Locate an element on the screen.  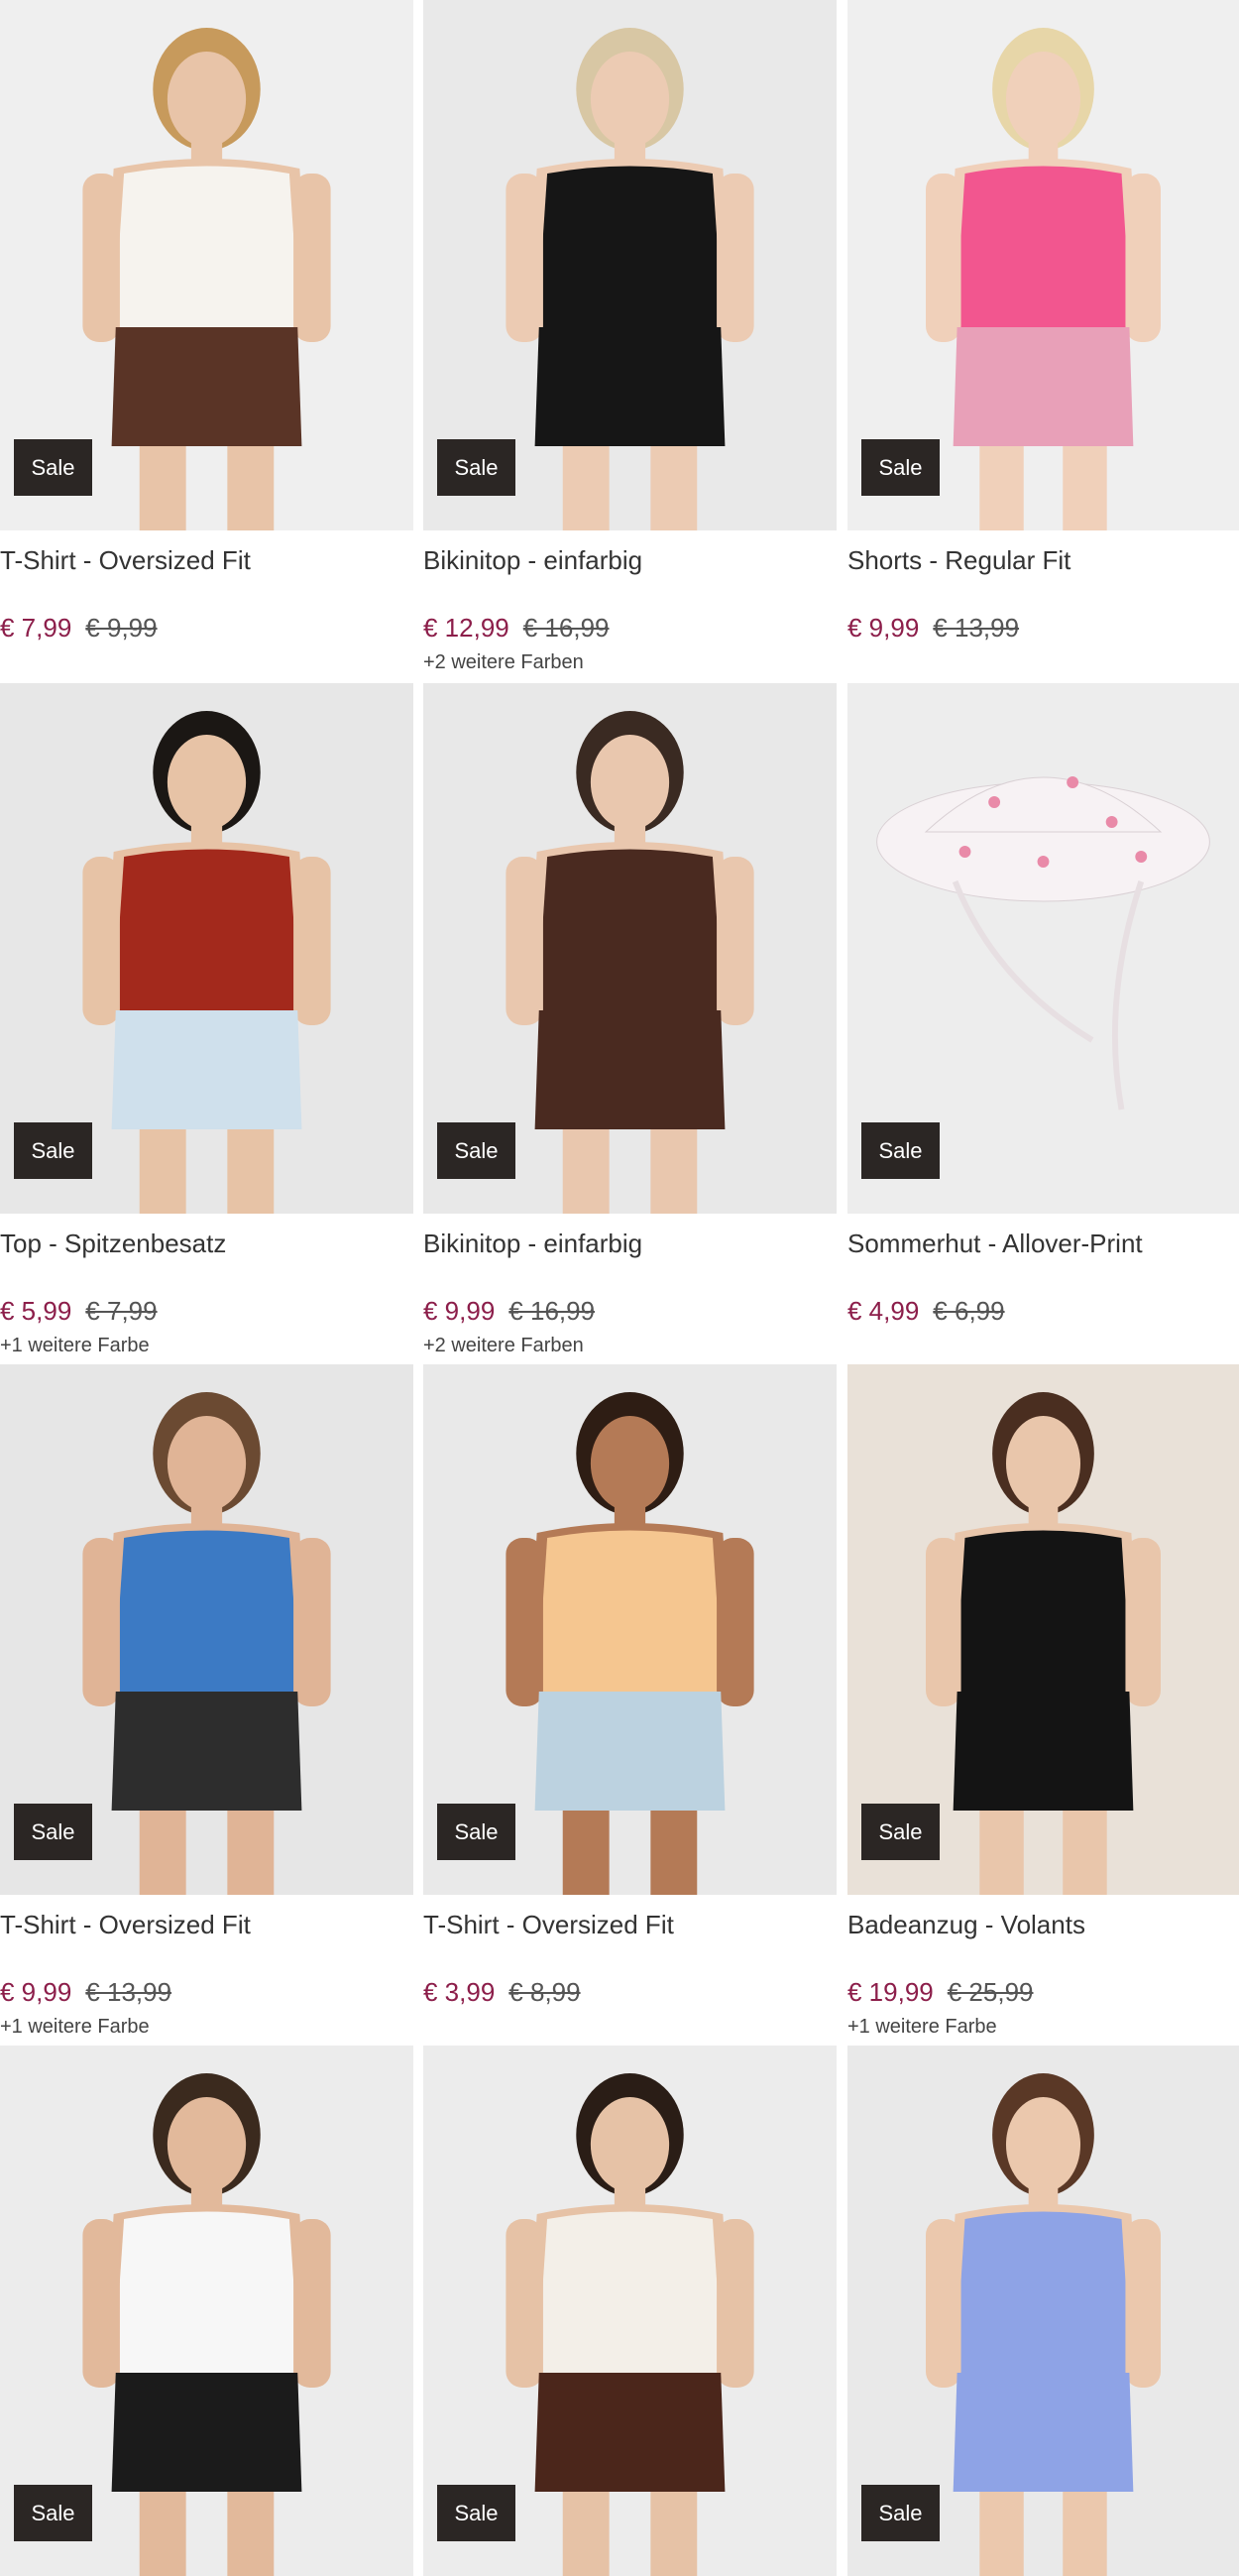
original-price: € 7,99 is located at coordinates (122, 1311).